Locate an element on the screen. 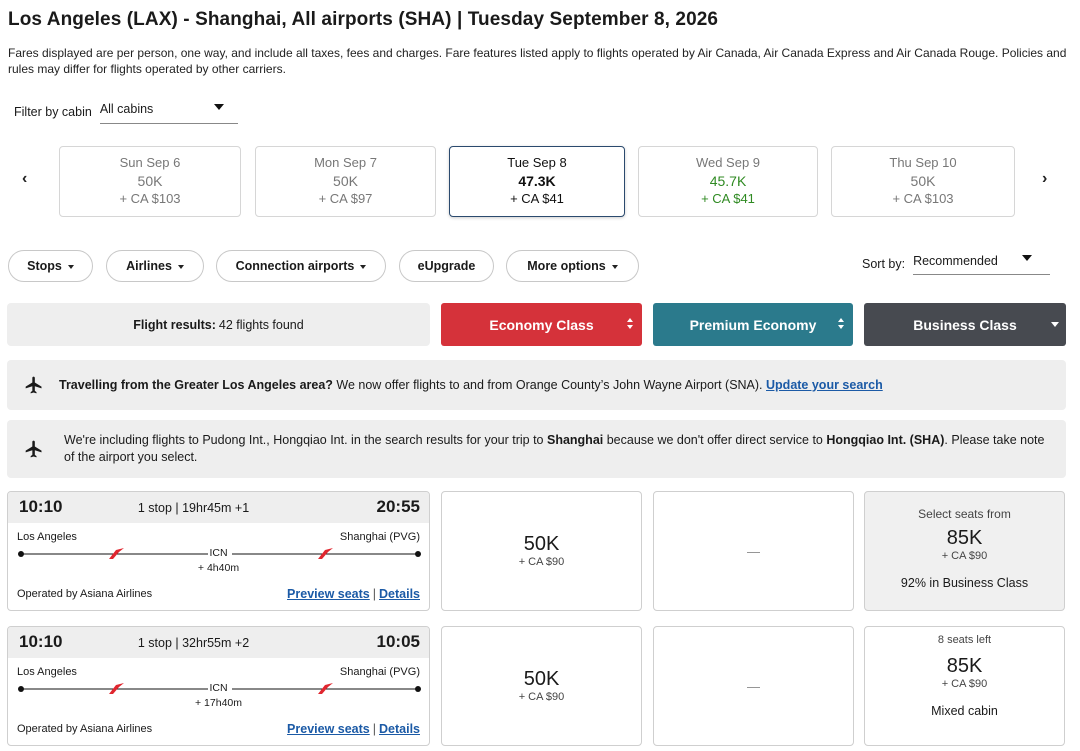  sort-select: Recommended is located at coordinates (982, 264).